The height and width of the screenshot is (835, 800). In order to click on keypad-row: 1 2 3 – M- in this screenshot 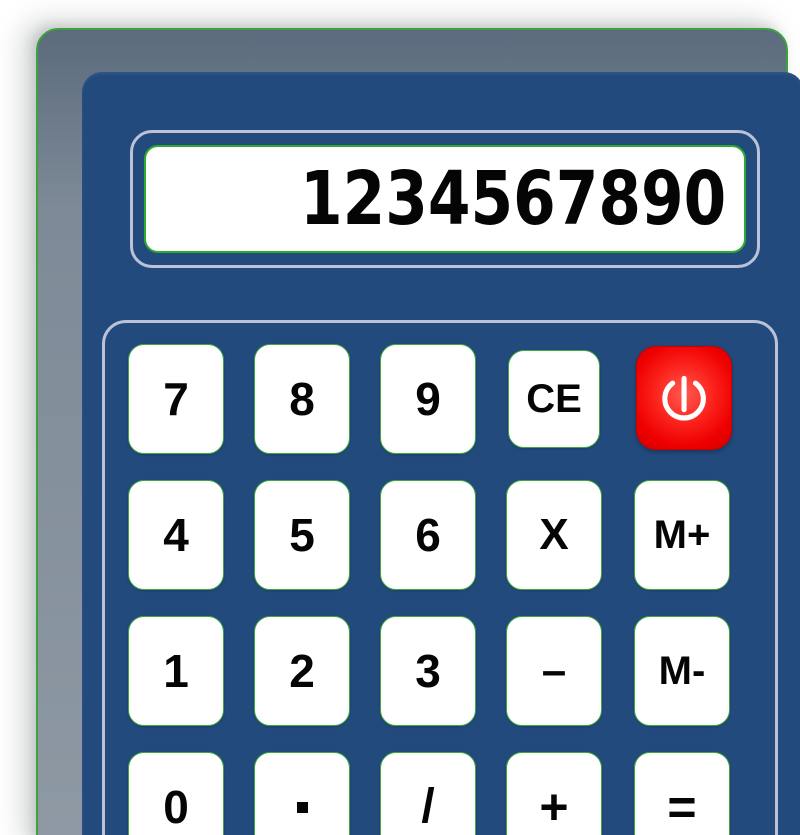, I will do `click(438, 671)`.